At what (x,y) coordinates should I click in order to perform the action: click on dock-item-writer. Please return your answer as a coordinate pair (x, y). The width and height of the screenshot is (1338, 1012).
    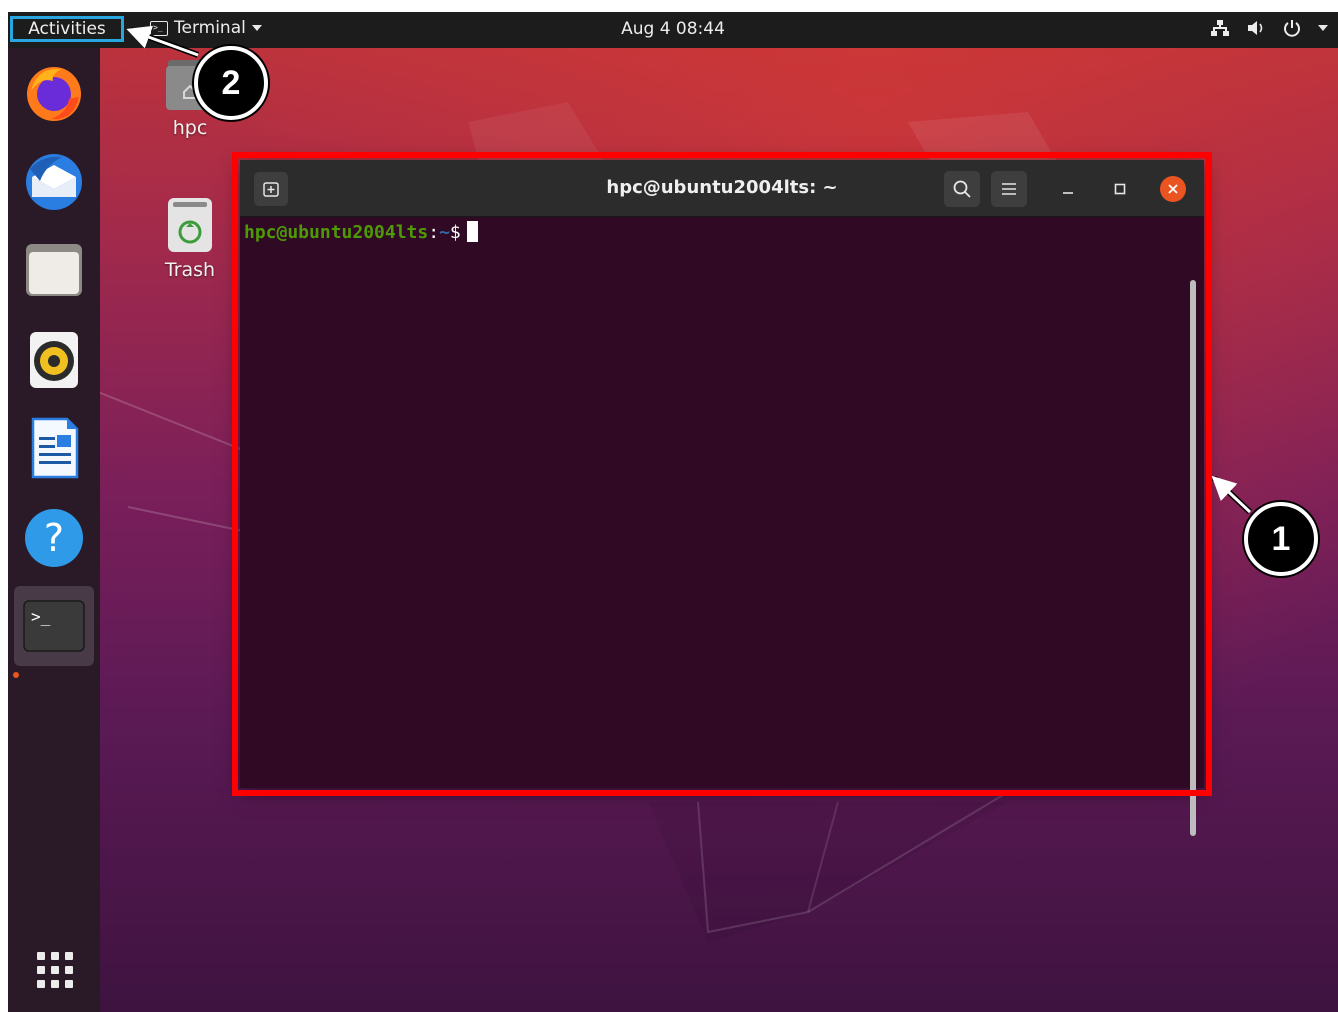
    Looking at the image, I should click on (54, 448).